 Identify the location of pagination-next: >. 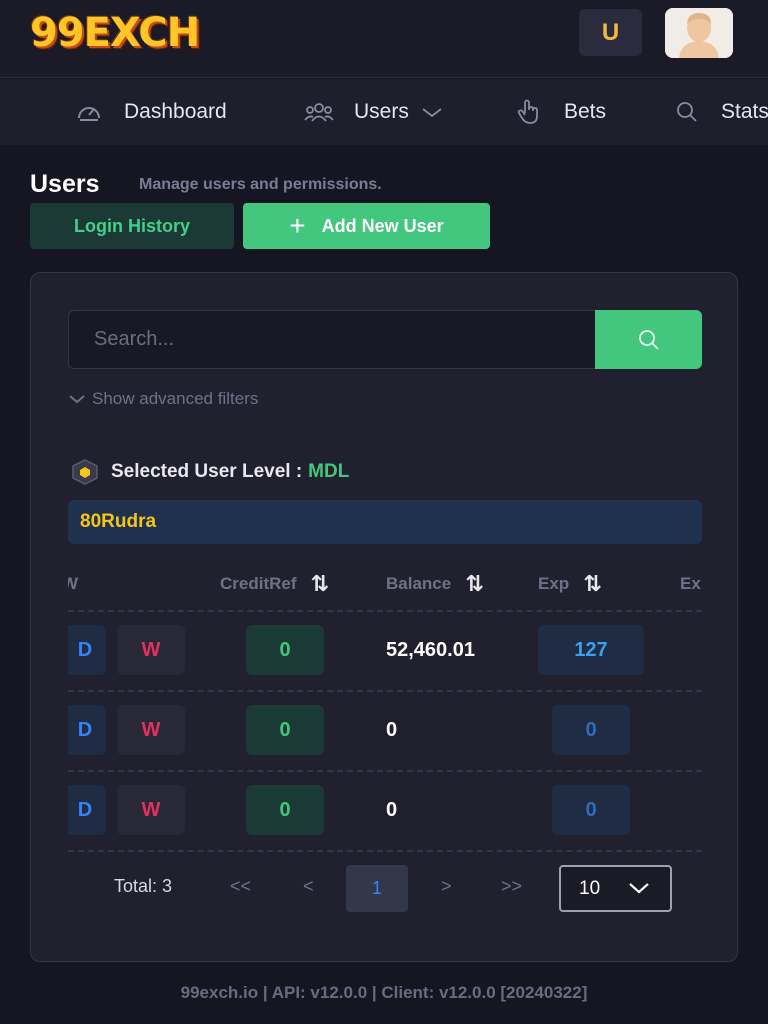
(446, 886).